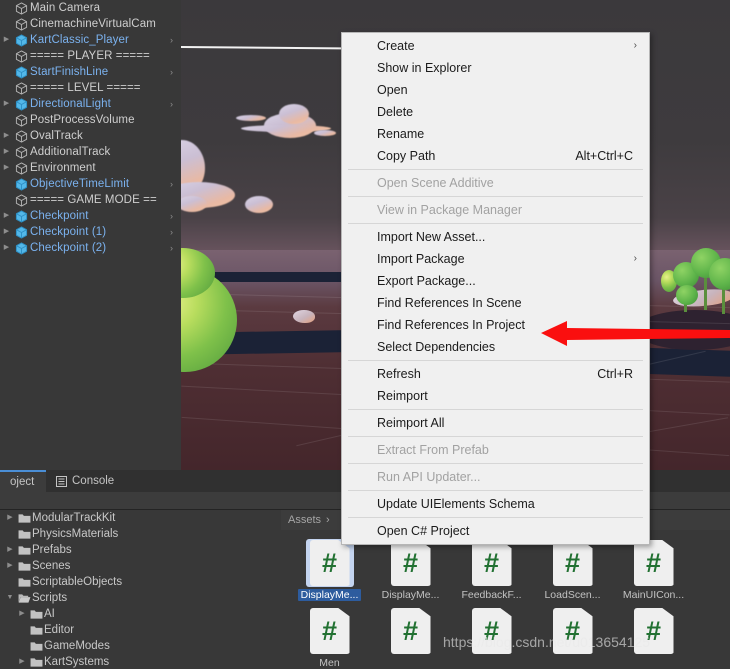  What do you see at coordinates (139, 661) in the screenshot?
I see `project-tree-item: ▶ KartSystems` at bounding box center [139, 661].